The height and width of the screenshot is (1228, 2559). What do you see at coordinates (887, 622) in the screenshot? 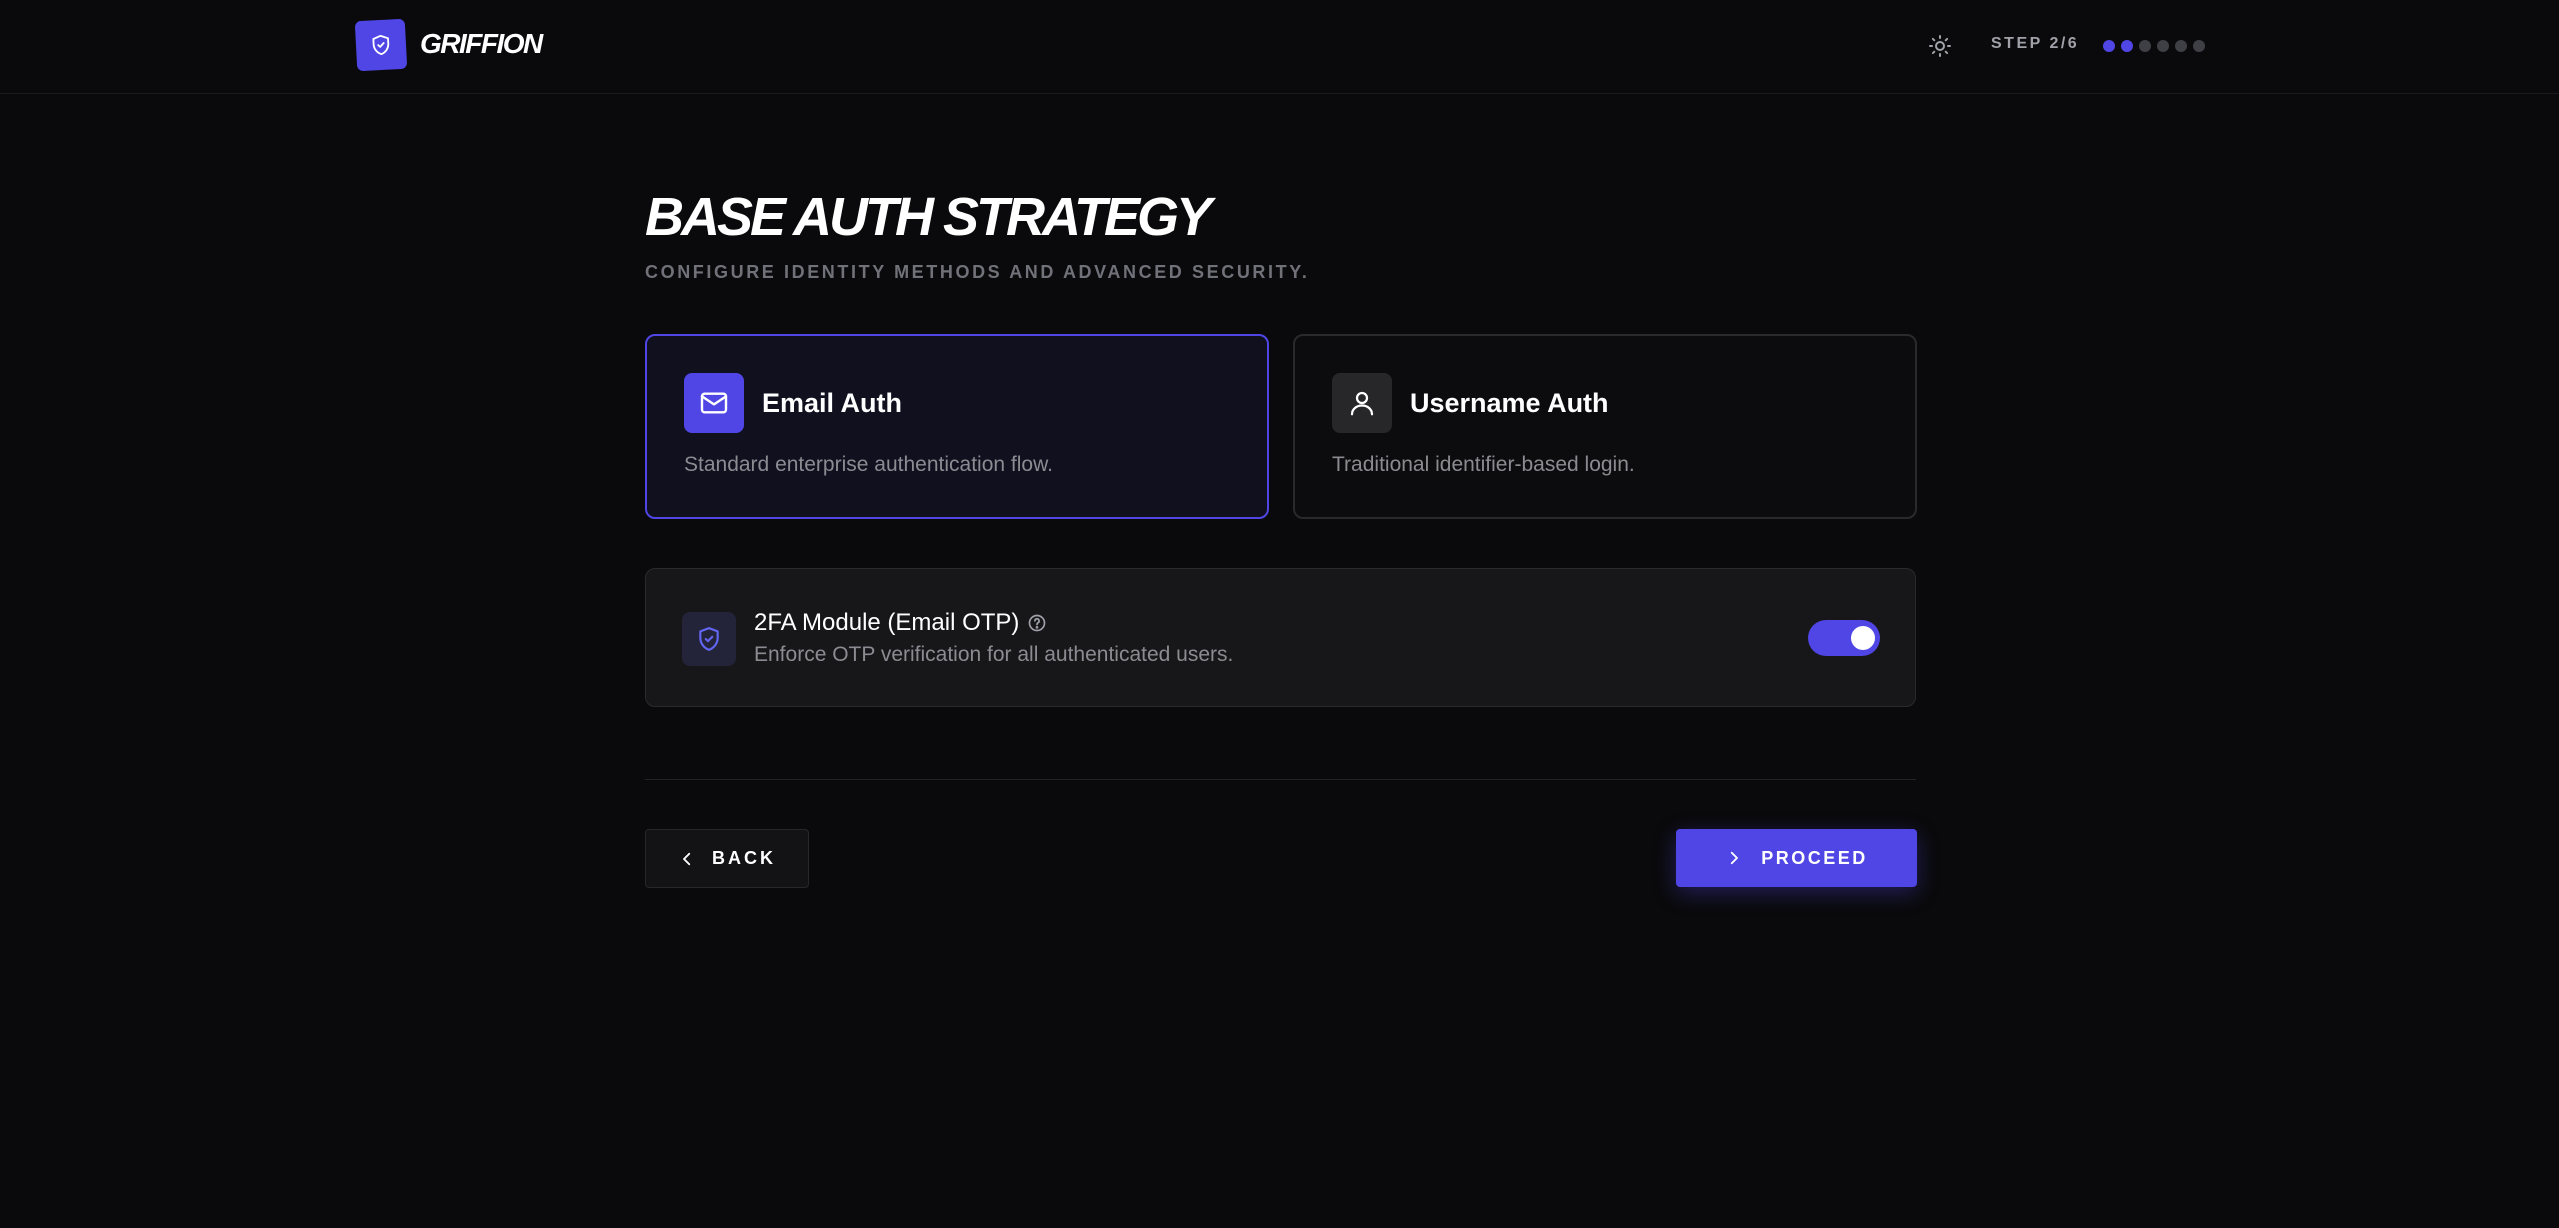
I see `module-title: 2FA Module (Email OTP)` at bounding box center [887, 622].